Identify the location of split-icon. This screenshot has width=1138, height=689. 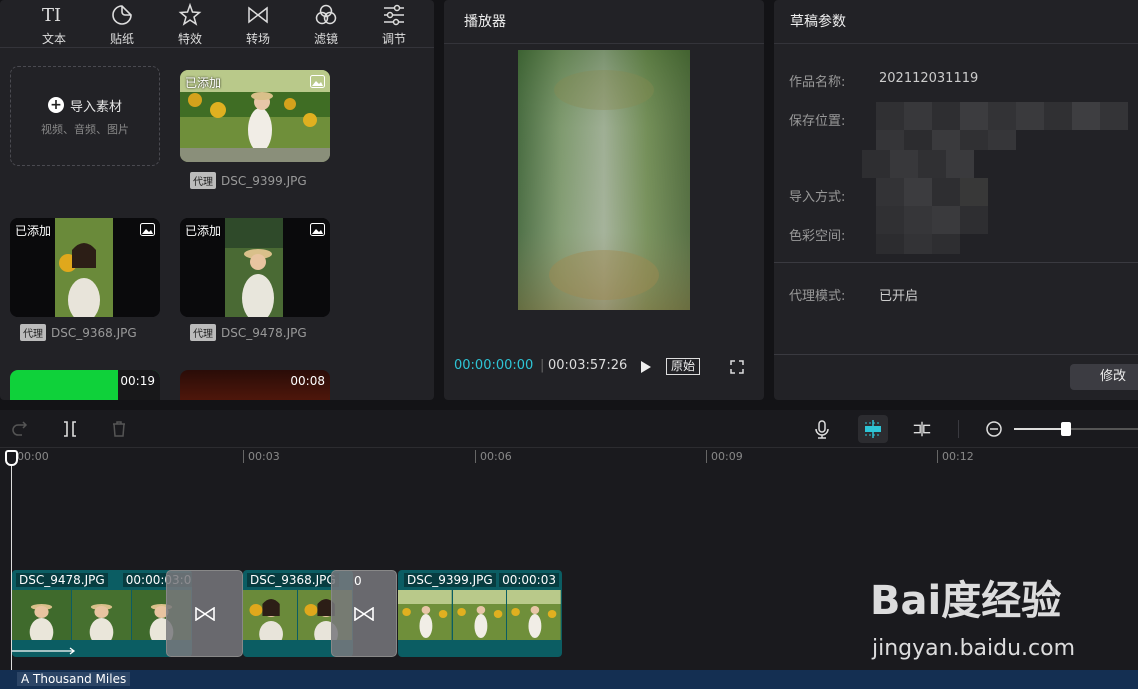
(70, 429).